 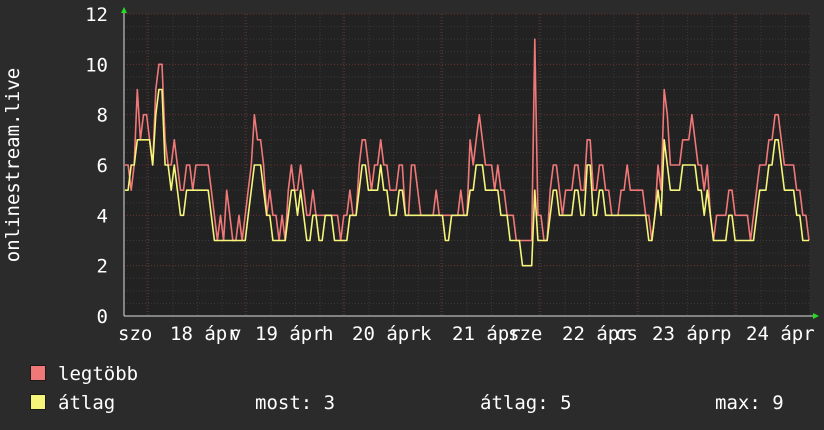 What do you see at coordinates (386, 334) in the screenshot?
I see `x-tick-label: 20 ápr` at bounding box center [386, 334].